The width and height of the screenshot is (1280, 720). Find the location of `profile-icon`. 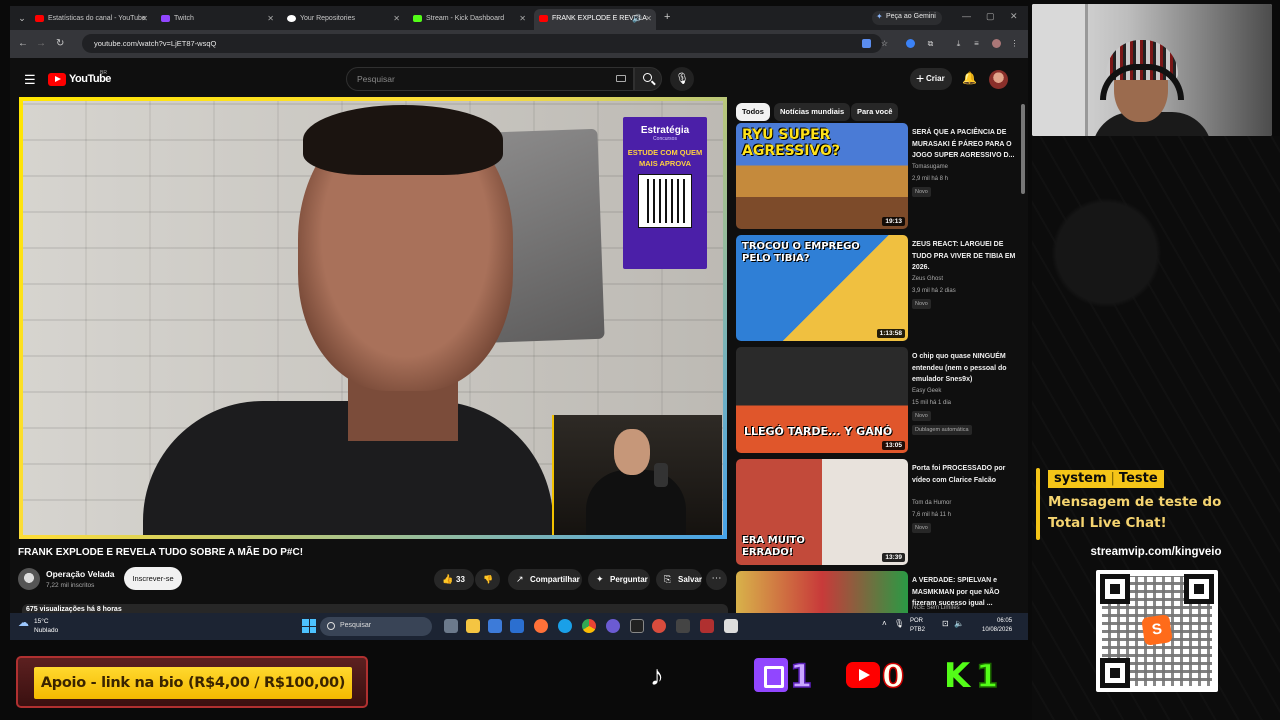

profile-icon is located at coordinates (996, 43).